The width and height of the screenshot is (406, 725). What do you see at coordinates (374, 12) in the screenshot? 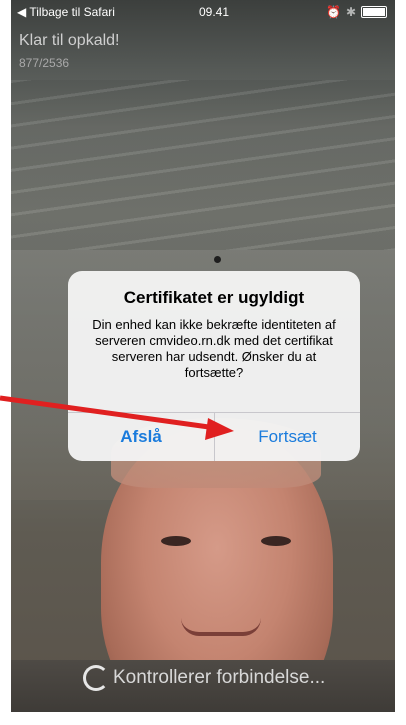
I see `battery-icon` at bounding box center [374, 12].